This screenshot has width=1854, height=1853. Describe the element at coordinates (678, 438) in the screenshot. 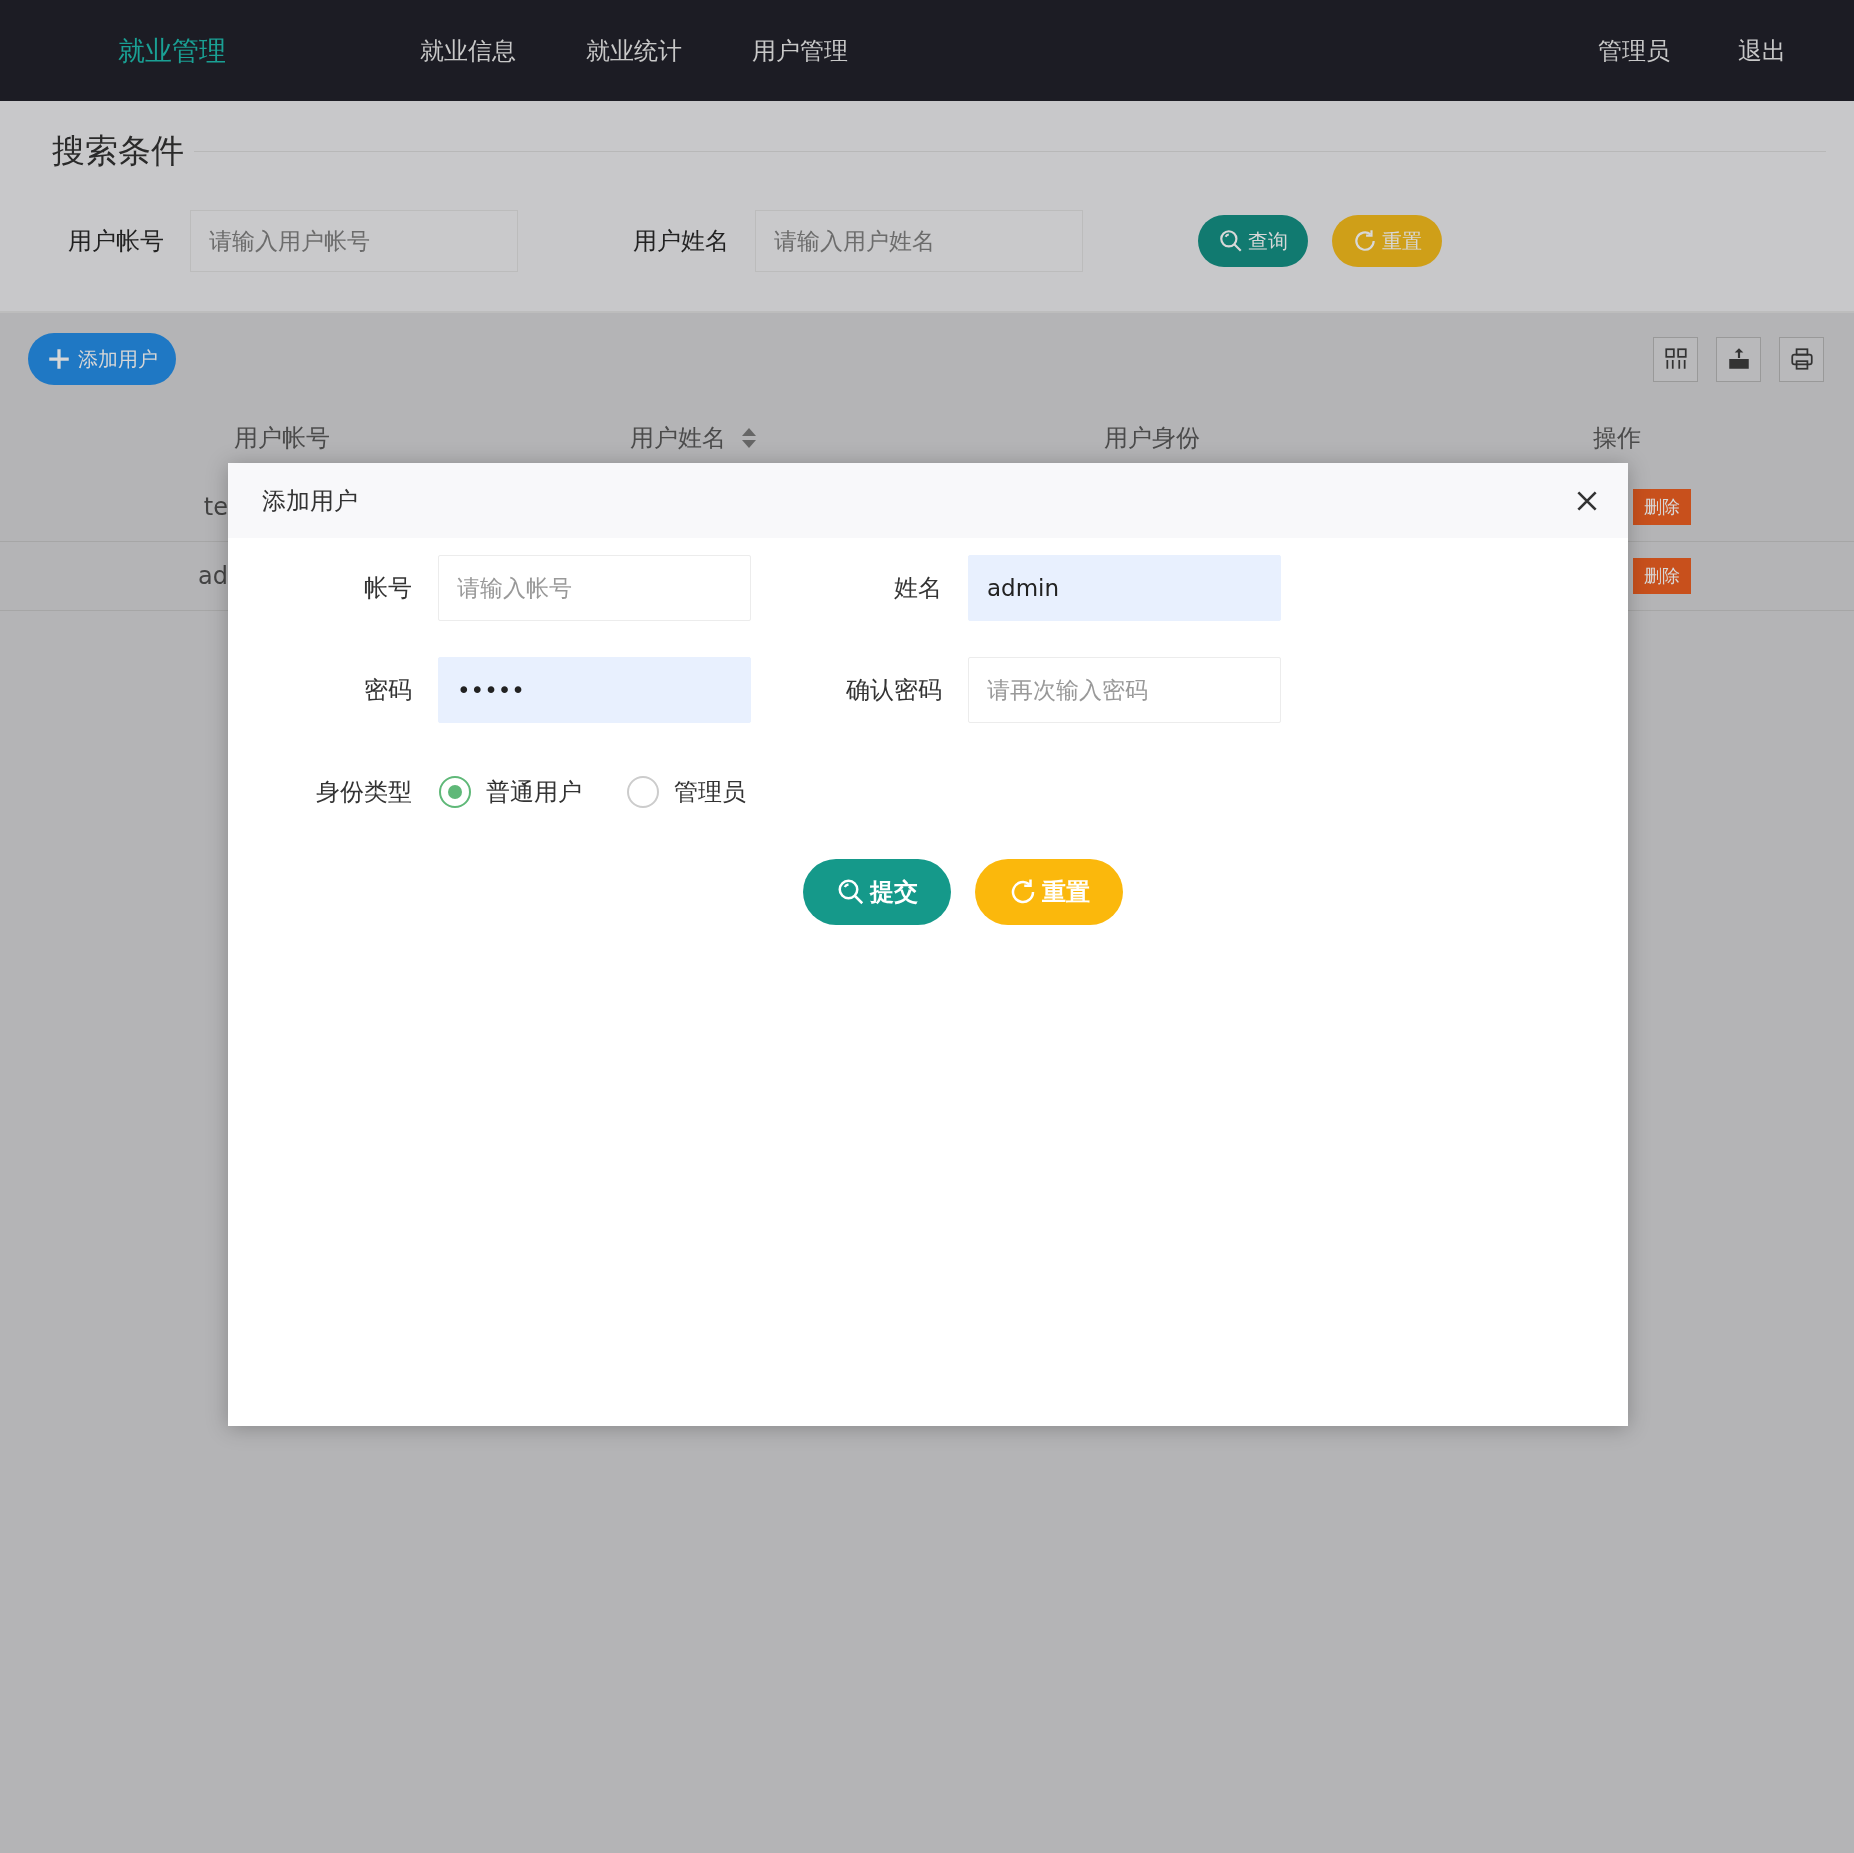

I see `column-header: 用户姓名` at that location.